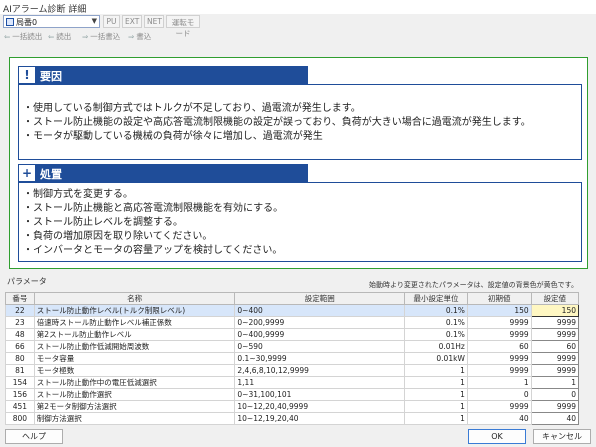 This screenshot has height=447, width=596. What do you see at coordinates (64, 36) in the screenshot?
I see `read-label: 読出` at bounding box center [64, 36].